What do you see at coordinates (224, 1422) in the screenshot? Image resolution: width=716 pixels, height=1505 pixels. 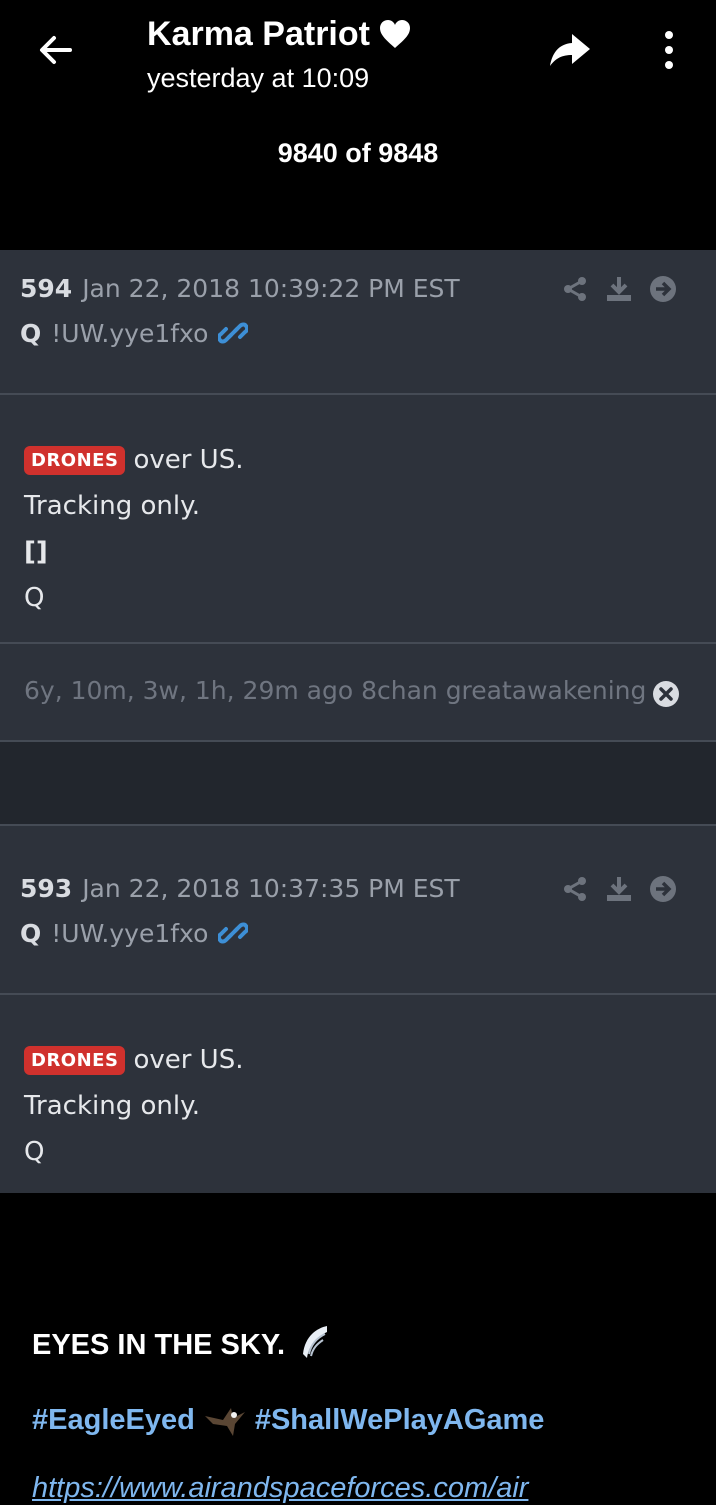 I see `eagle-icon` at bounding box center [224, 1422].